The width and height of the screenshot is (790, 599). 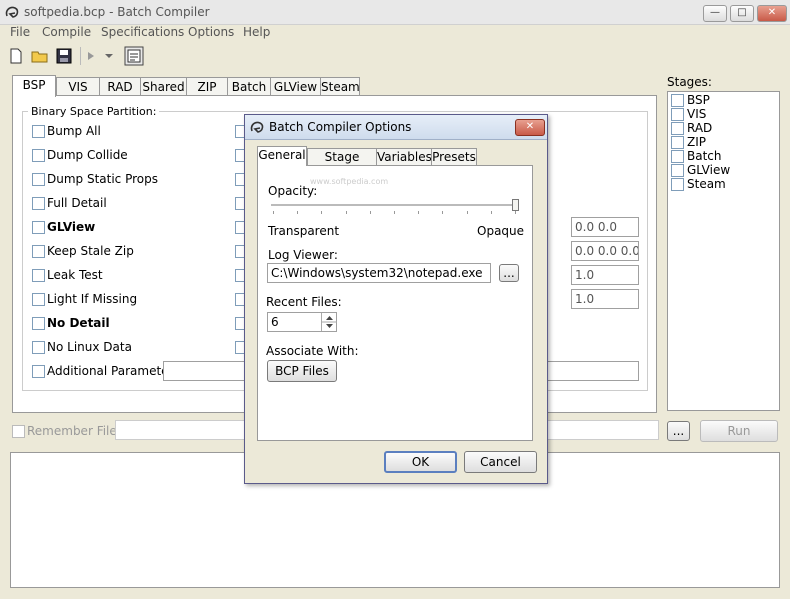 What do you see at coordinates (38, 251) in the screenshot?
I see `checkbox-keep-stale-zip` at bounding box center [38, 251].